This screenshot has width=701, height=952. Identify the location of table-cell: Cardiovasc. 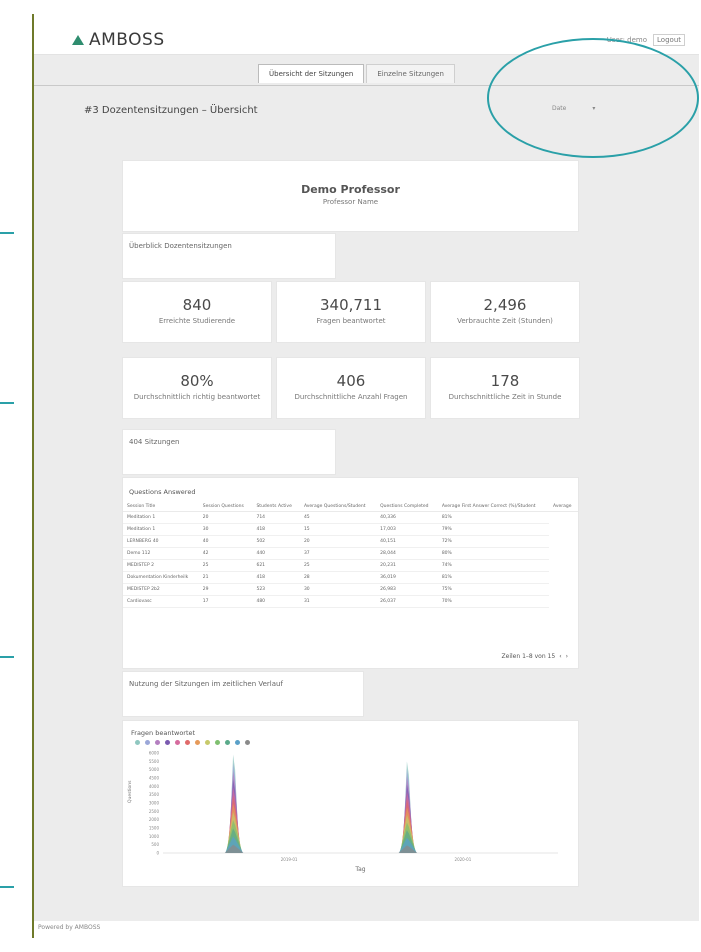
(161, 601).